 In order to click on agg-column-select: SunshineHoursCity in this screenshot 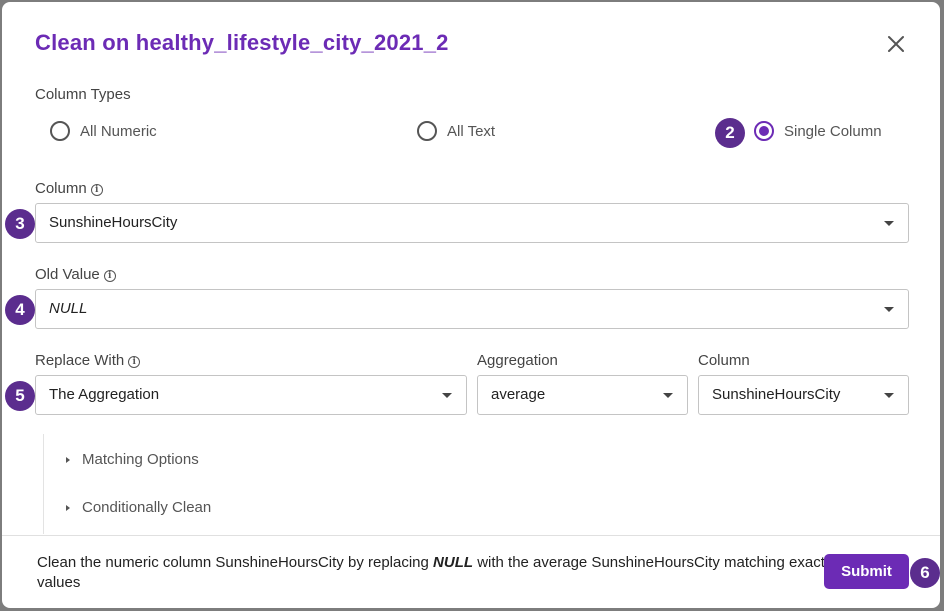, I will do `click(803, 395)`.